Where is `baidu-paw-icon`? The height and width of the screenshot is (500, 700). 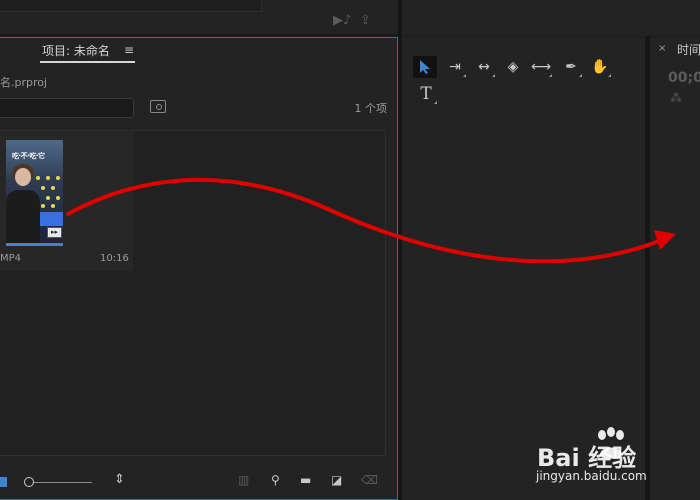 baidu-paw-icon is located at coordinates (611, 443).